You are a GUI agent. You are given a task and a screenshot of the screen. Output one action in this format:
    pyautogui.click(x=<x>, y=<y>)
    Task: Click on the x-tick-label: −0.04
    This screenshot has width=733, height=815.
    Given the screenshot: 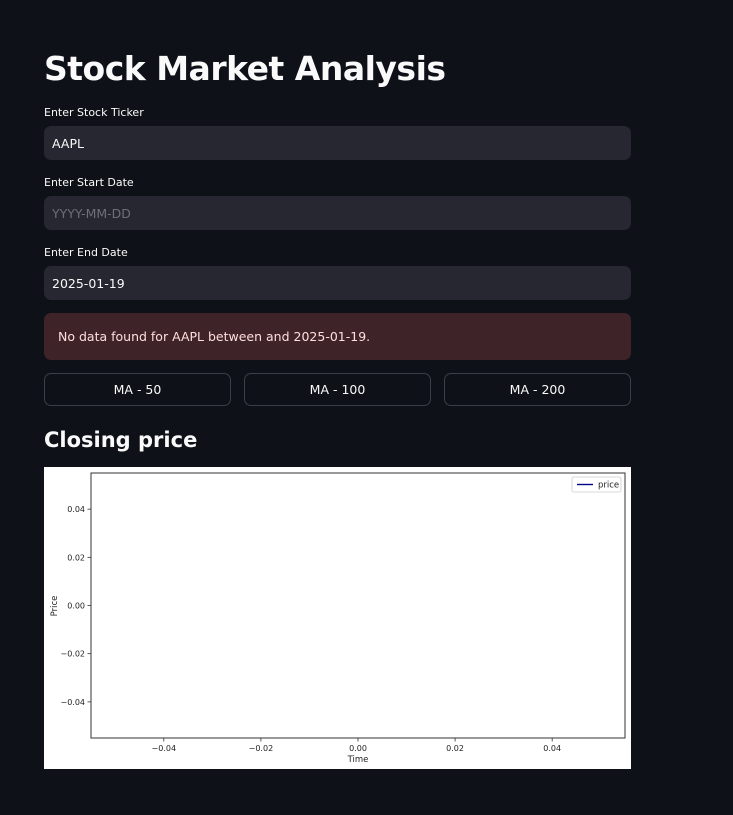 What is the action you would take?
    pyautogui.click(x=164, y=748)
    